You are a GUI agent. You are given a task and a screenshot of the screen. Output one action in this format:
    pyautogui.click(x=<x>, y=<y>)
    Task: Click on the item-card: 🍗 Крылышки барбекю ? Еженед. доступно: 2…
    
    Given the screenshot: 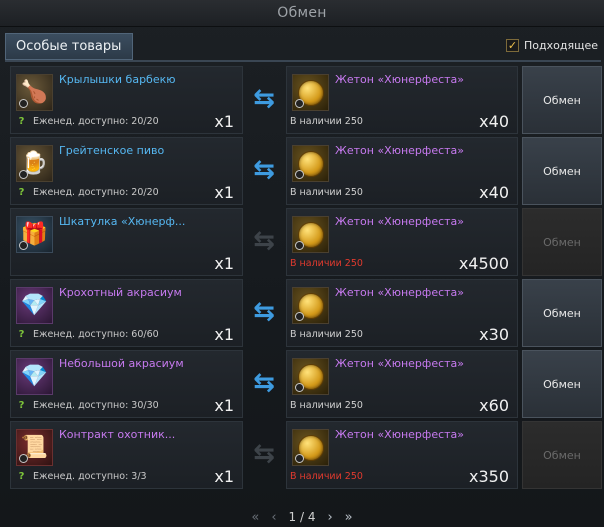 What is the action you would take?
    pyautogui.click(x=126, y=100)
    